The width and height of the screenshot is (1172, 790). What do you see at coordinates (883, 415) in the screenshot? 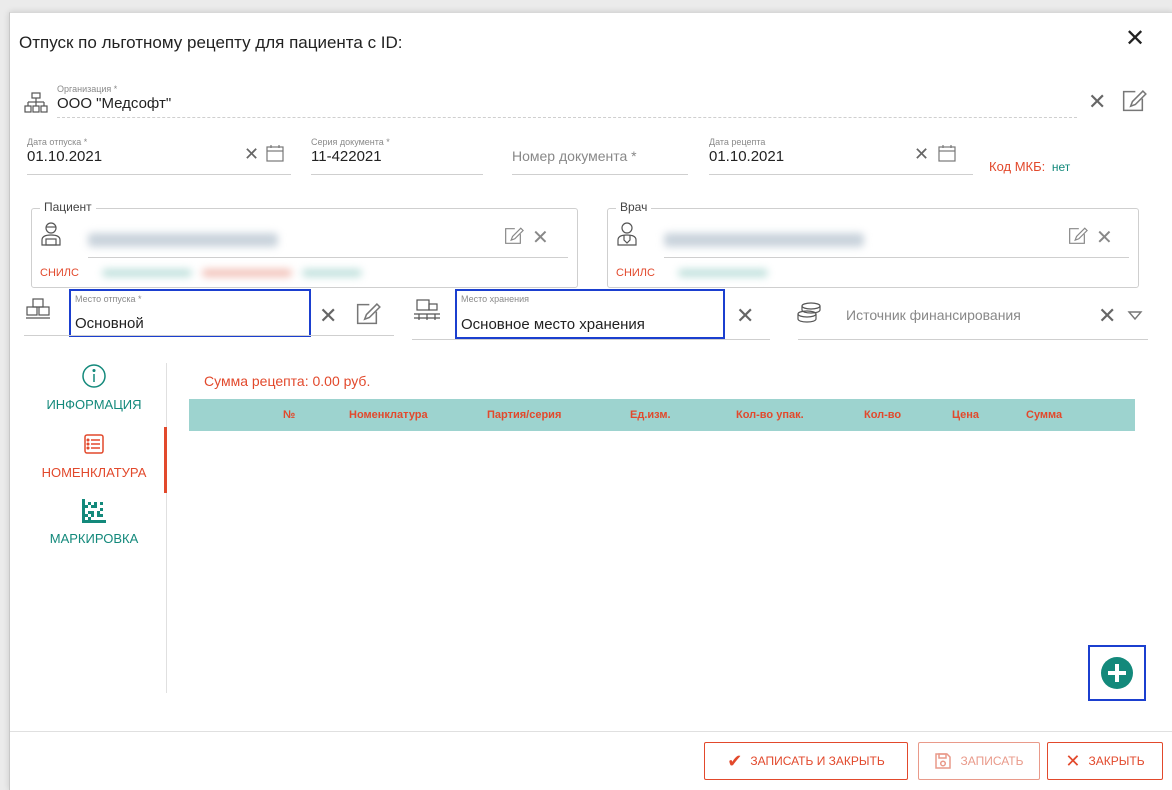
I see `col-qty: Кол-во` at bounding box center [883, 415].